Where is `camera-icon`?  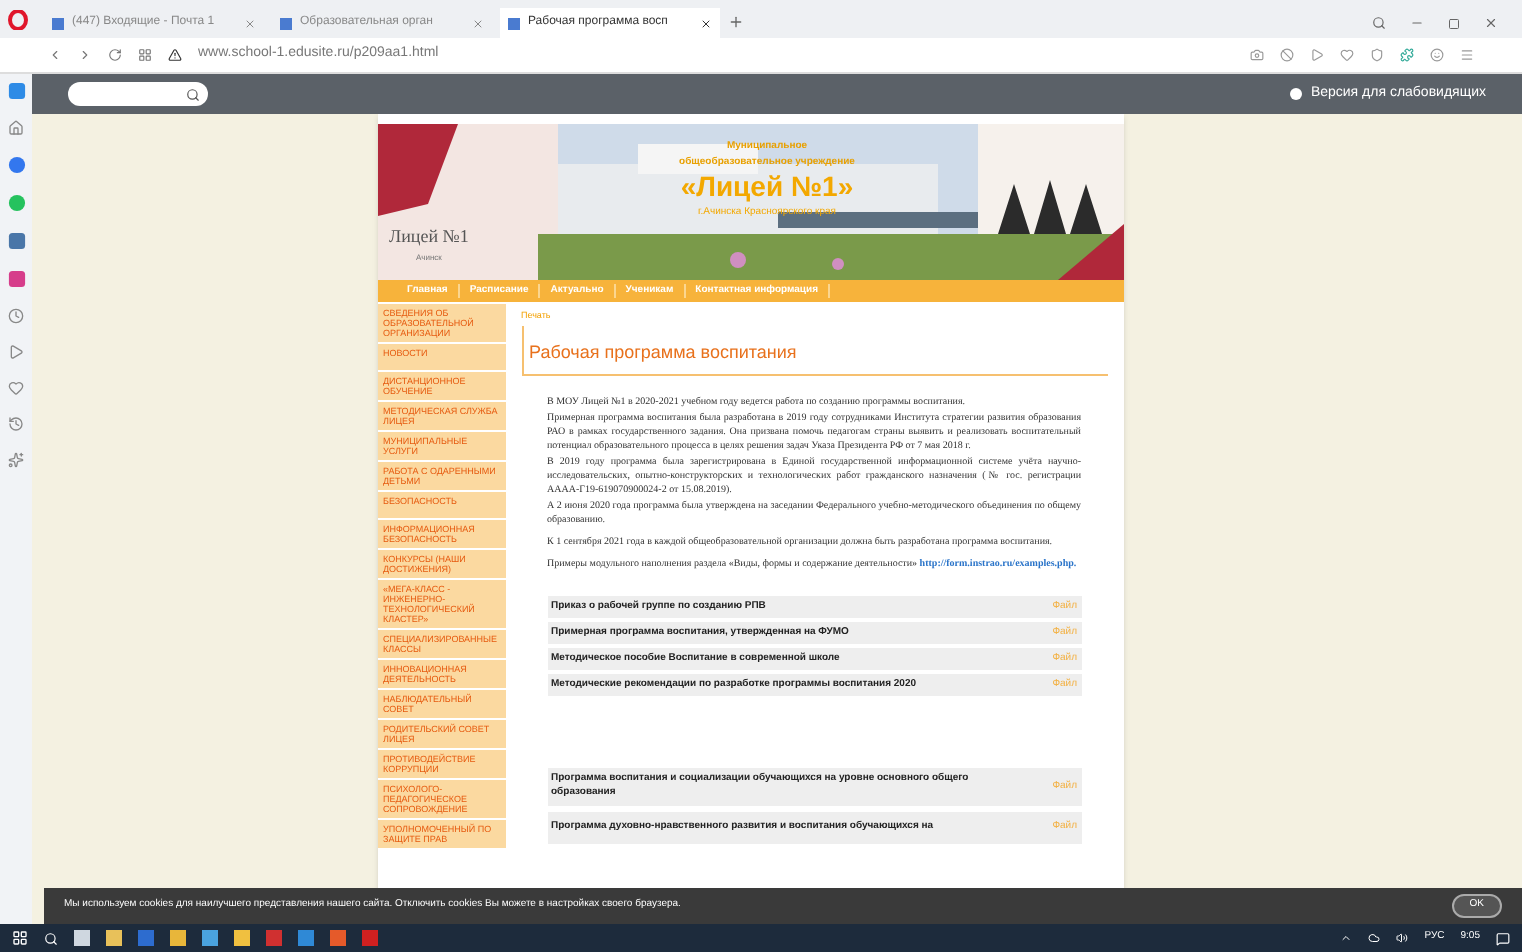 camera-icon is located at coordinates (1257, 55).